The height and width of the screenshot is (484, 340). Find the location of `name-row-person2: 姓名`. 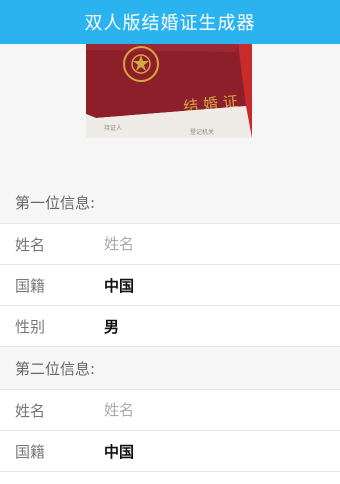

name-row-person2: 姓名 is located at coordinates (170, 410).